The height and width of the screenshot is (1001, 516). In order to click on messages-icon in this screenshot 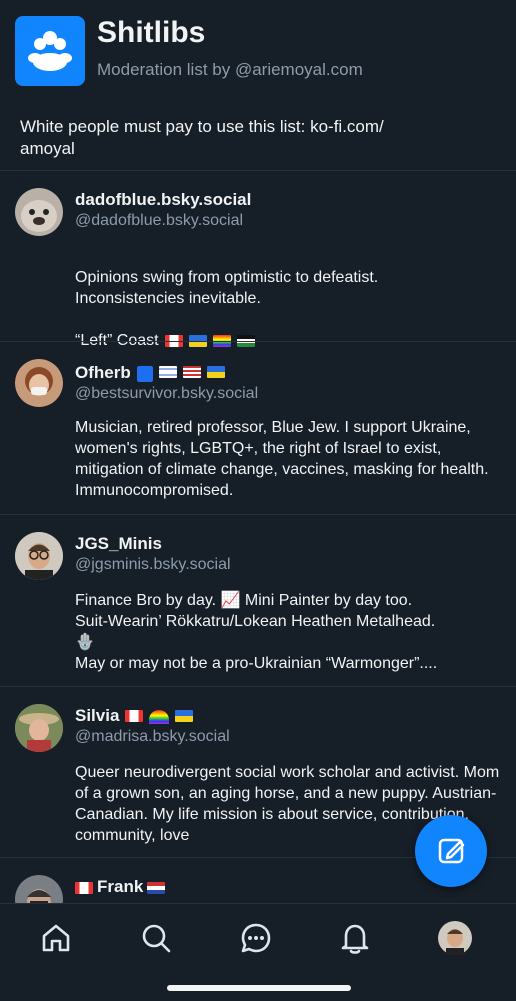, I will do `click(256, 938)`.